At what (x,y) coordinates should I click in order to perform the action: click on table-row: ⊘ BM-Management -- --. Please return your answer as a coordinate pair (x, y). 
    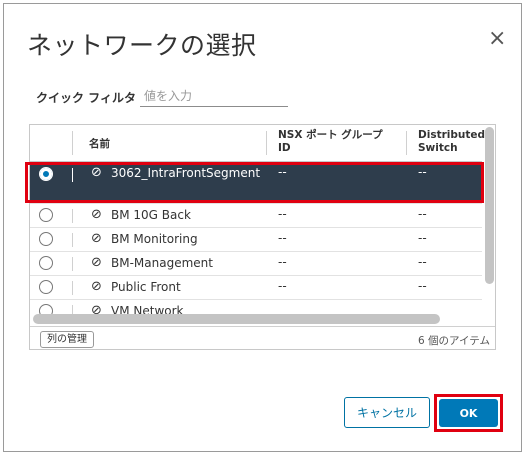
    Looking at the image, I should click on (256, 264).